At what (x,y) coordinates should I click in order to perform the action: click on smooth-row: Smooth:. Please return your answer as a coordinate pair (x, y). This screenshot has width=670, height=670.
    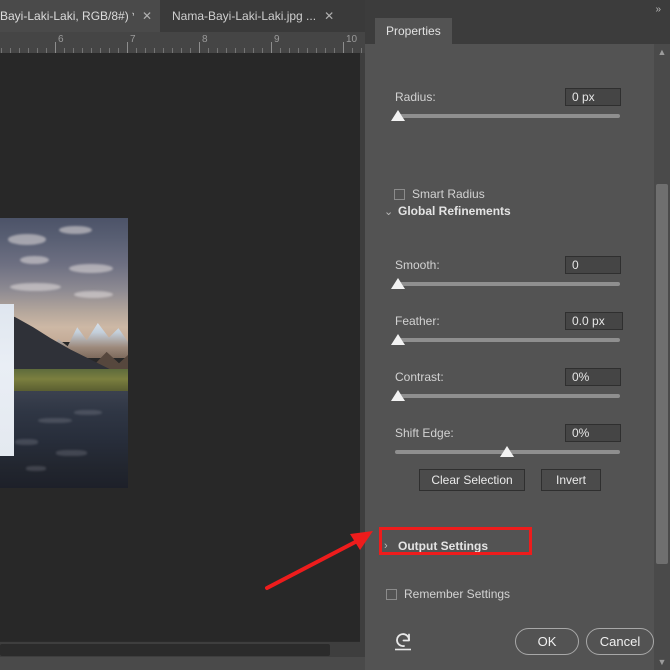
    Looking at the image, I should click on (417, 265).